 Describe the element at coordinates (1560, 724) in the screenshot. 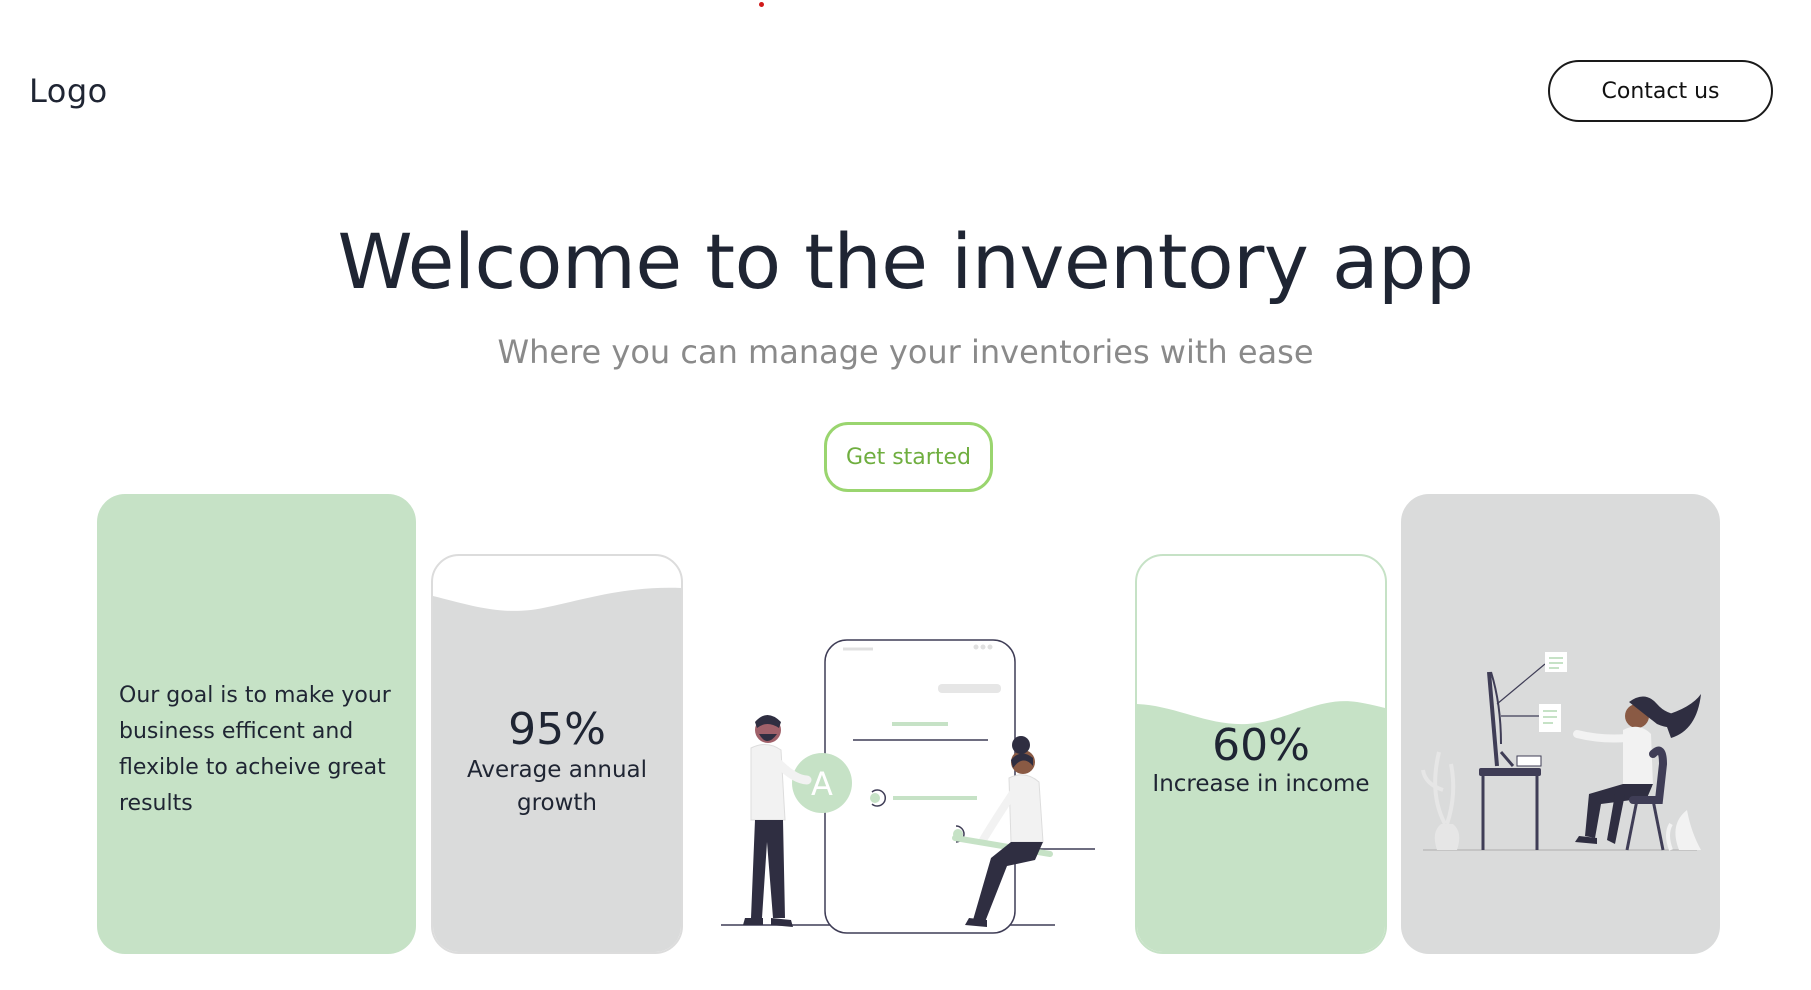

I see `woman-at-desk-illustration` at that location.